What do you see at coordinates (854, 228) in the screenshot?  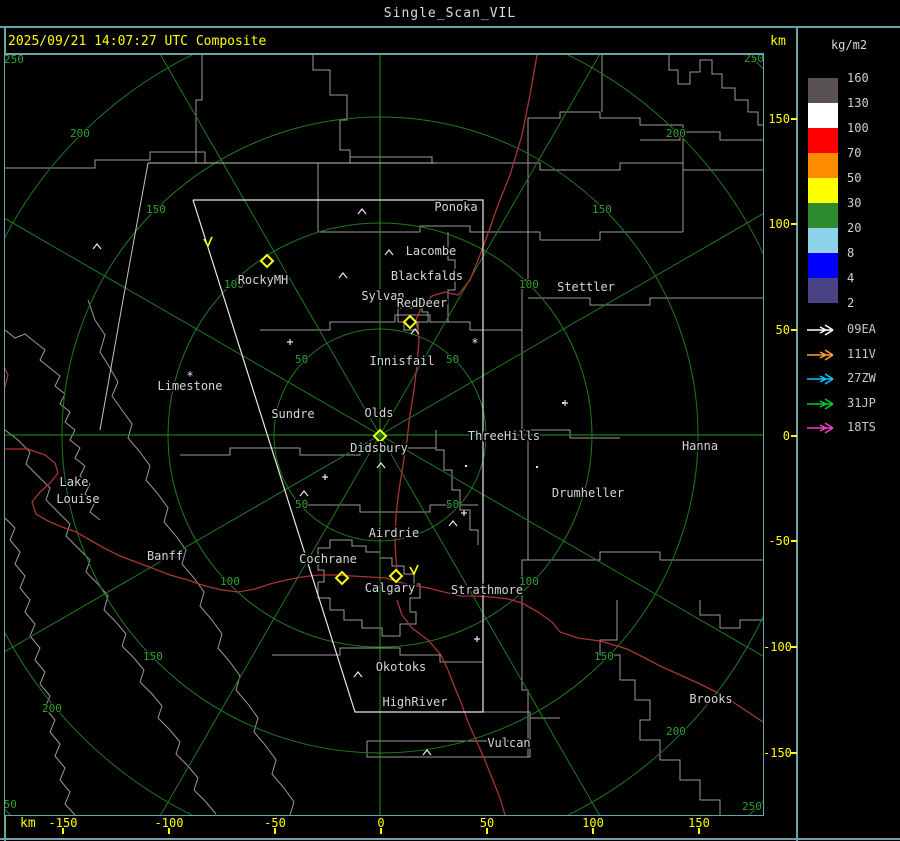 I see `color-scale-value: 20` at bounding box center [854, 228].